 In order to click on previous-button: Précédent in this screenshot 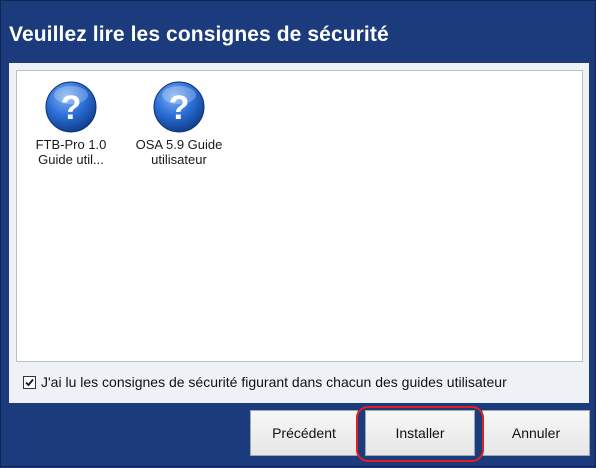, I will do `click(304, 433)`.